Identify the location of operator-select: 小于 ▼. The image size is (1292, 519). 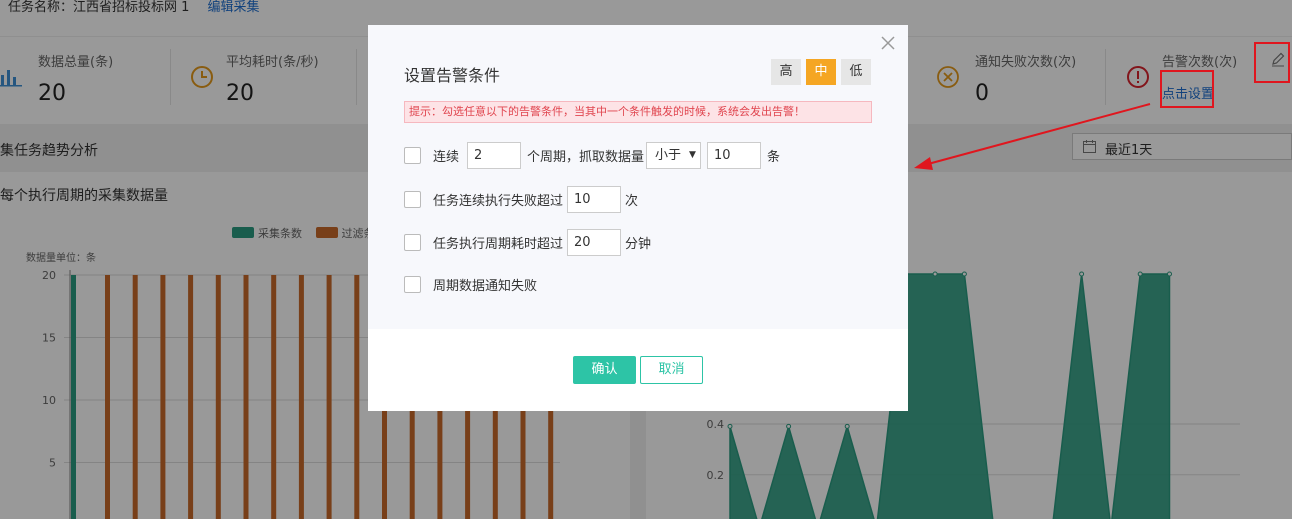
(673, 155).